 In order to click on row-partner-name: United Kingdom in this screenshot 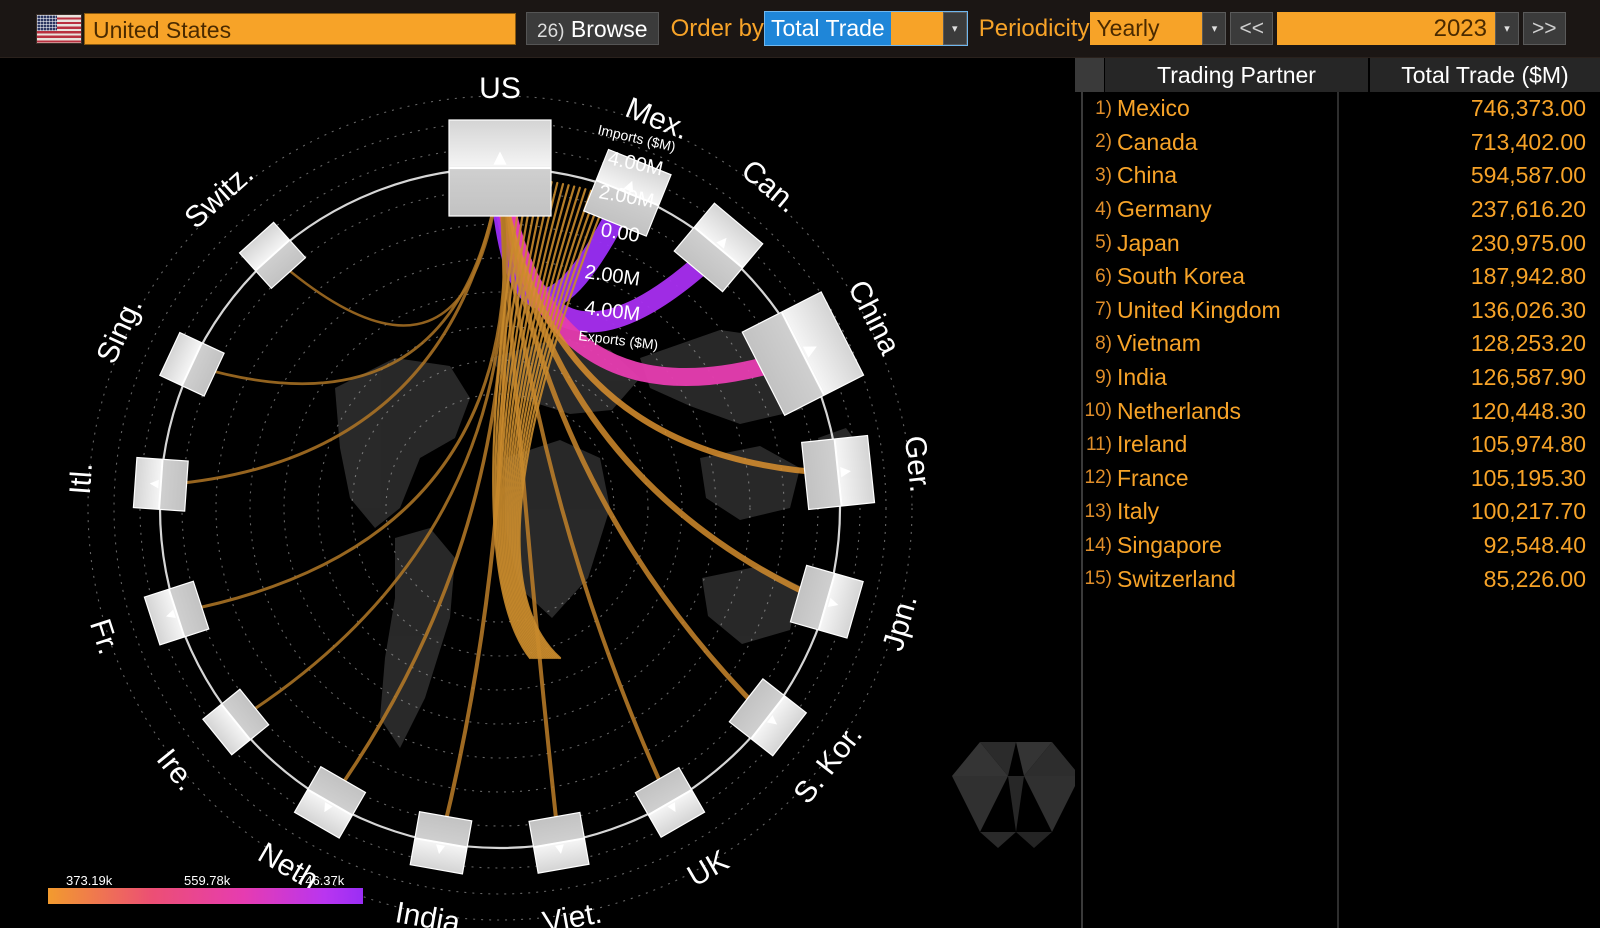, I will do `click(1244, 310)`.